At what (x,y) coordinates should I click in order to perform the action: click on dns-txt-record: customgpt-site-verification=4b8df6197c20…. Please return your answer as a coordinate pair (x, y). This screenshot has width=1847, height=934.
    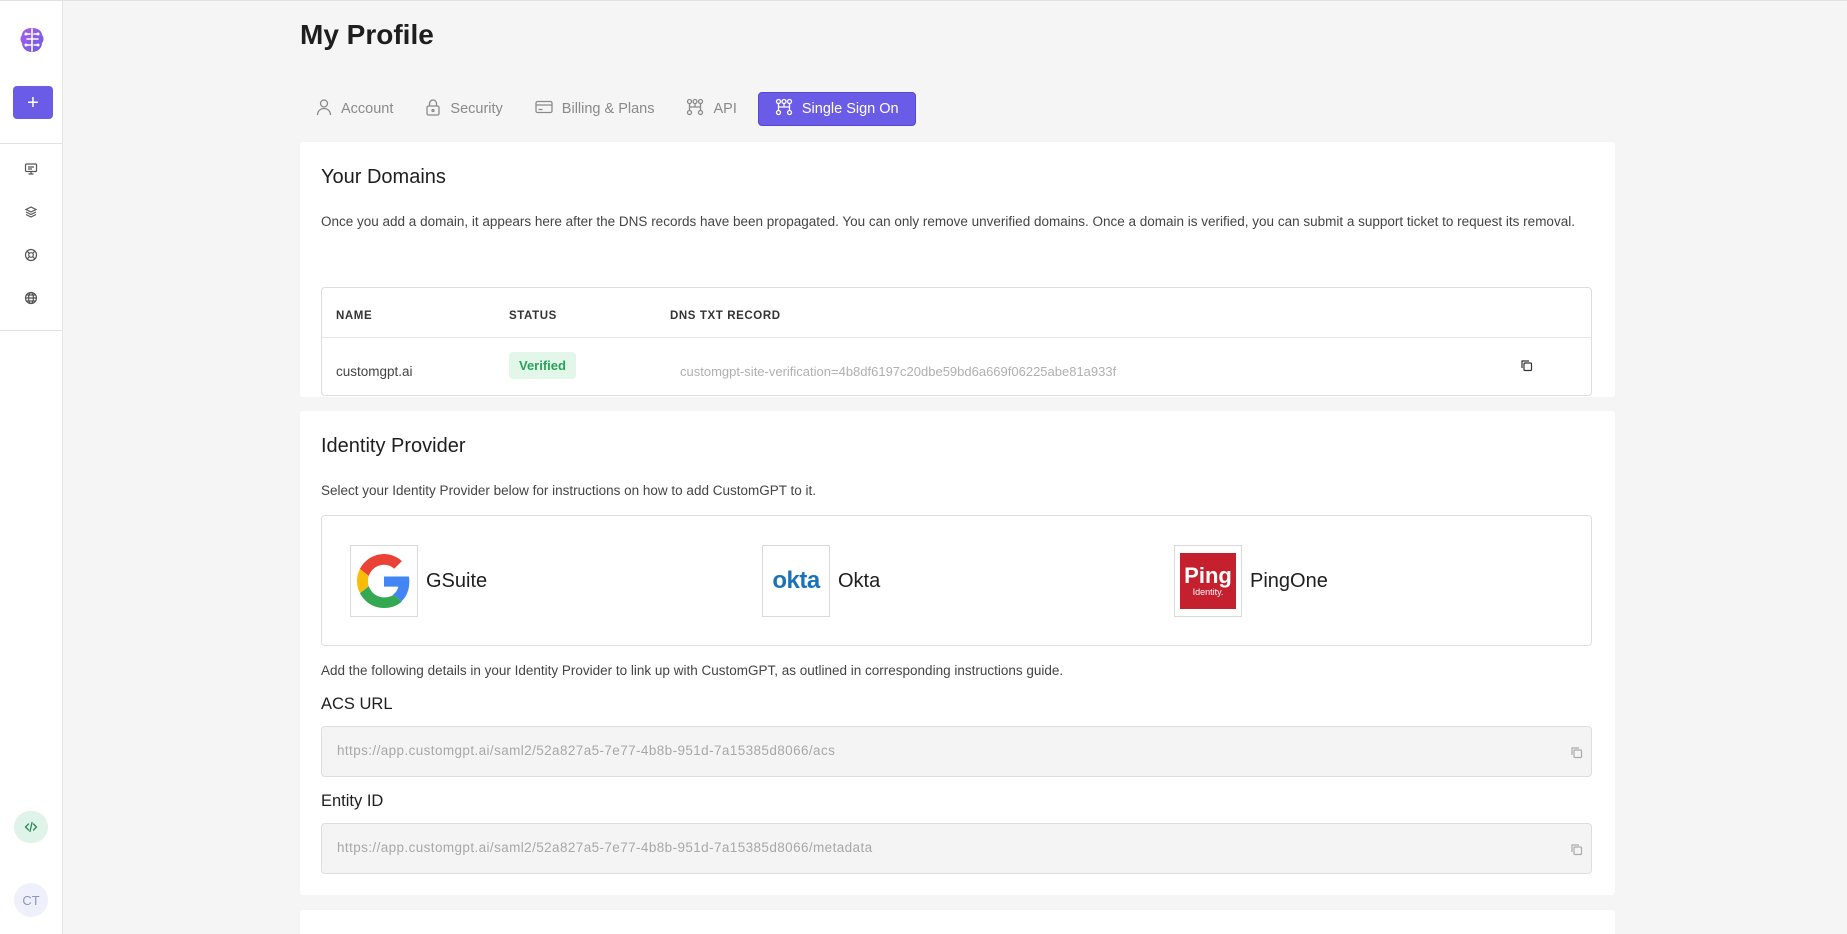
    Looking at the image, I should click on (898, 371).